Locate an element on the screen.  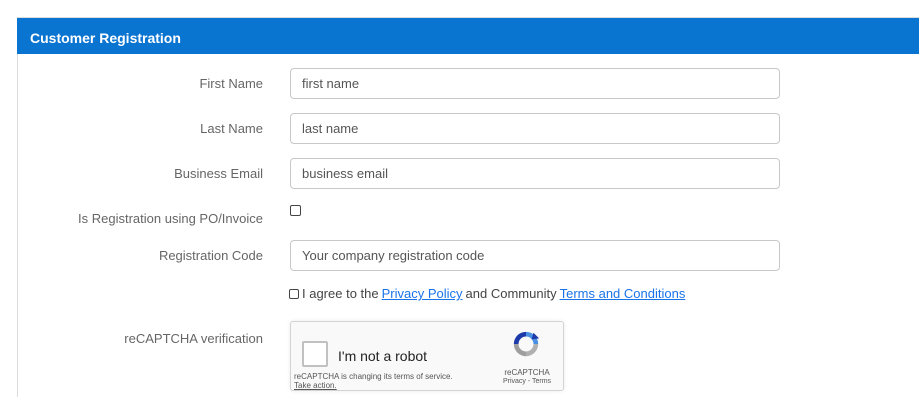
panel-title: Customer Registration is located at coordinates (105, 38).